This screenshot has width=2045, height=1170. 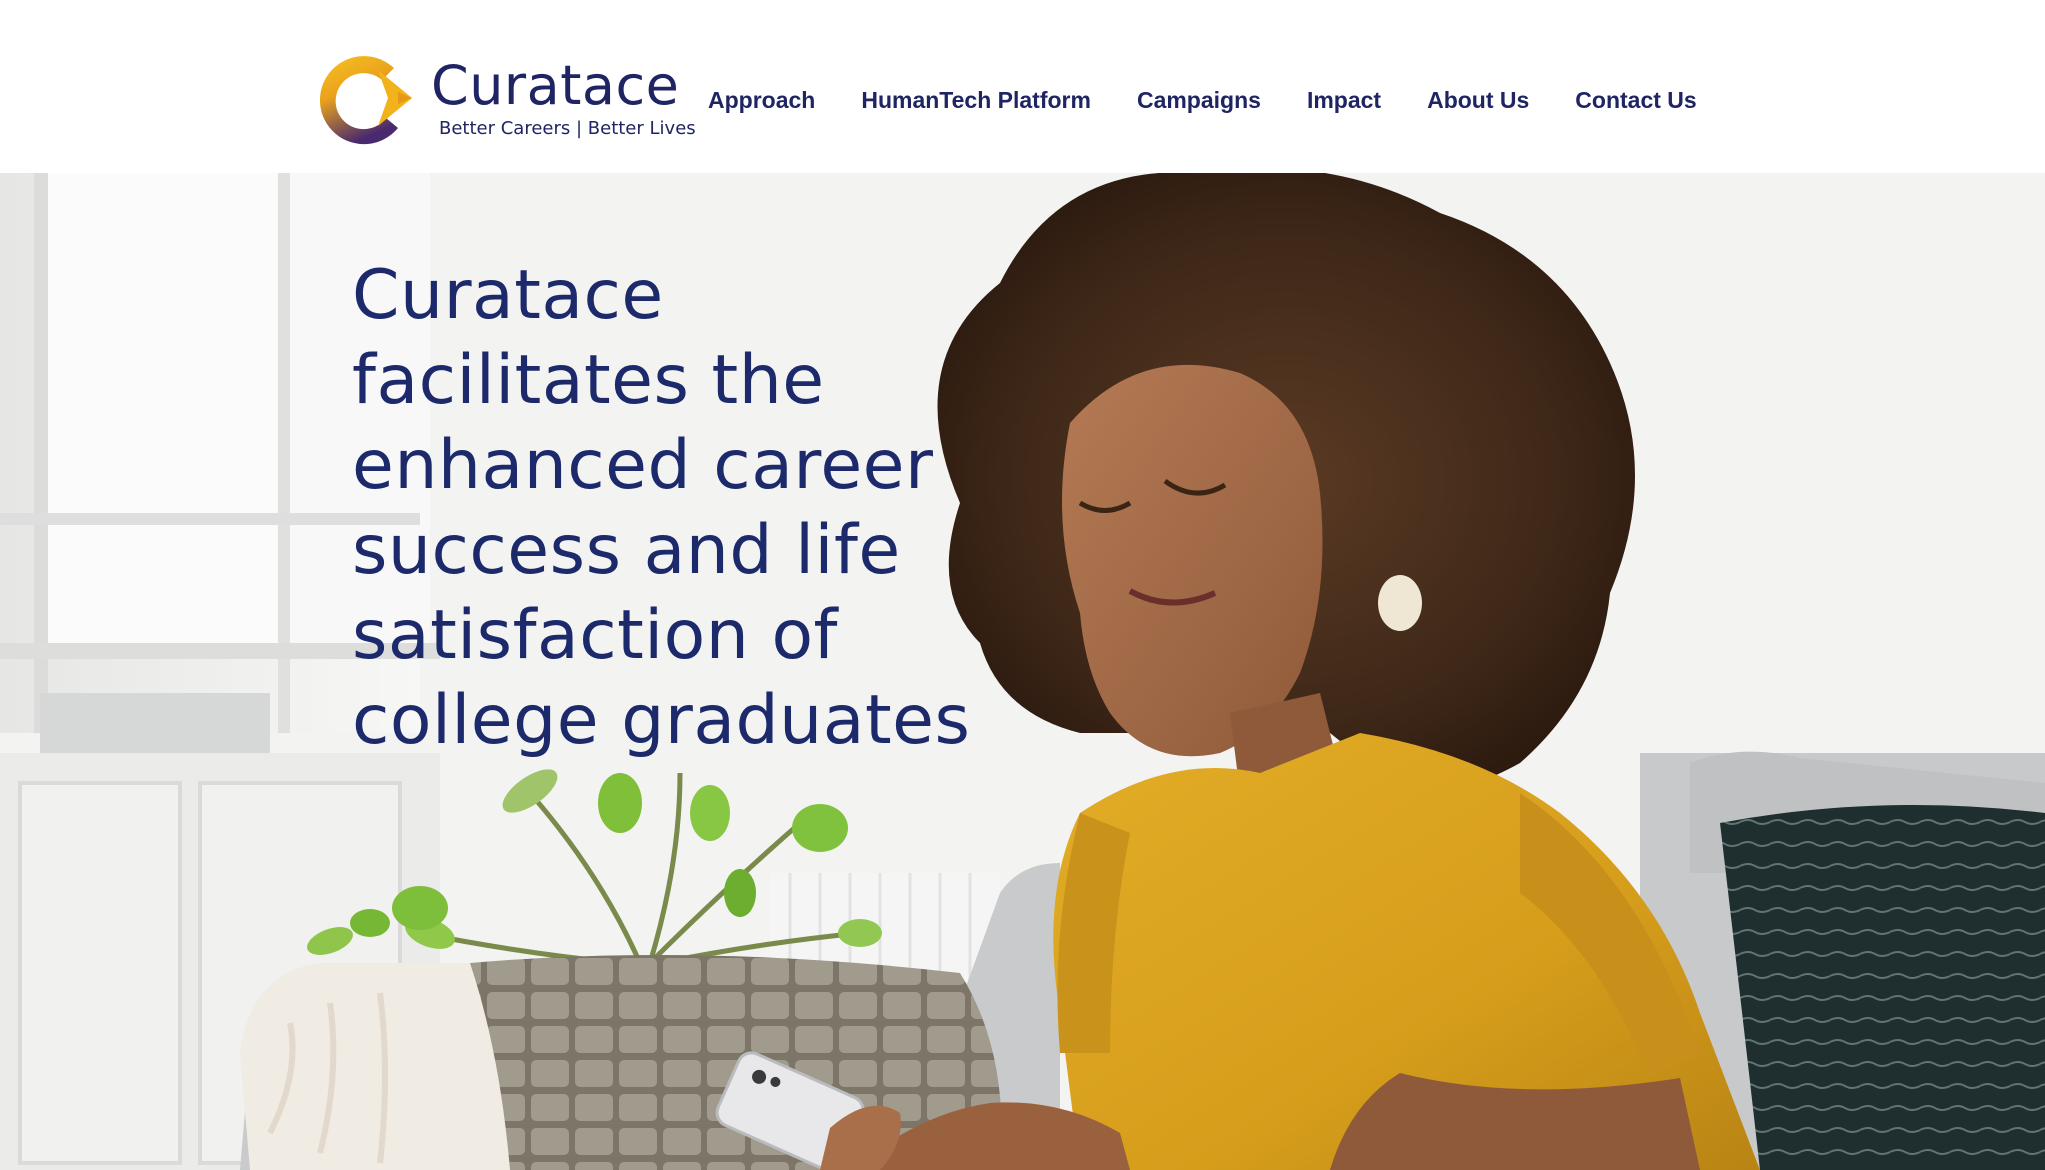 What do you see at coordinates (555, 85) in the screenshot?
I see `brand-name: Curatace` at bounding box center [555, 85].